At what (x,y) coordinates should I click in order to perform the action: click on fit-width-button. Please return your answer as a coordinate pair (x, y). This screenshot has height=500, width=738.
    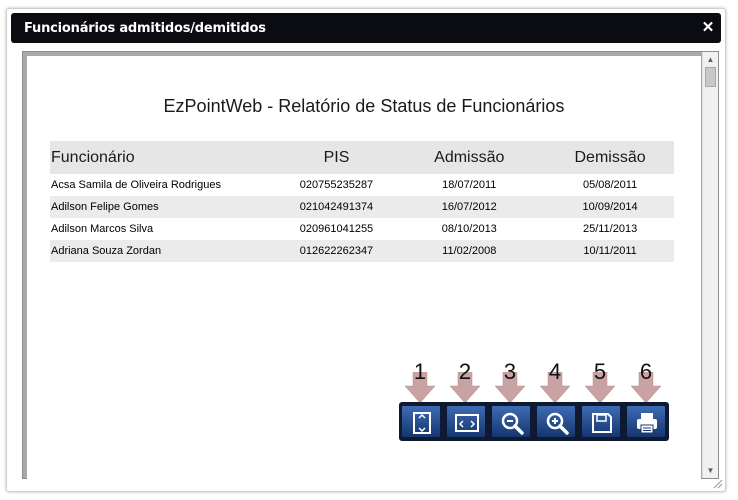
    Looking at the image, I should click on (466, 421).